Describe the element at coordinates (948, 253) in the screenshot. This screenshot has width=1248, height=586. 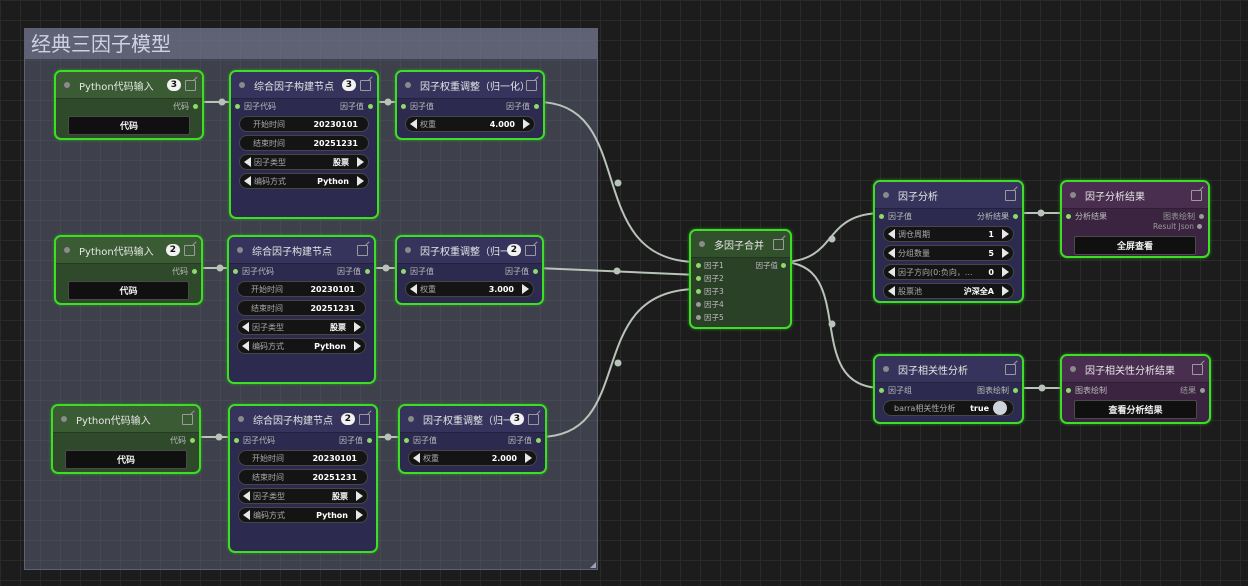
I see `group-count-stepper: 分组数量 5` at that location.